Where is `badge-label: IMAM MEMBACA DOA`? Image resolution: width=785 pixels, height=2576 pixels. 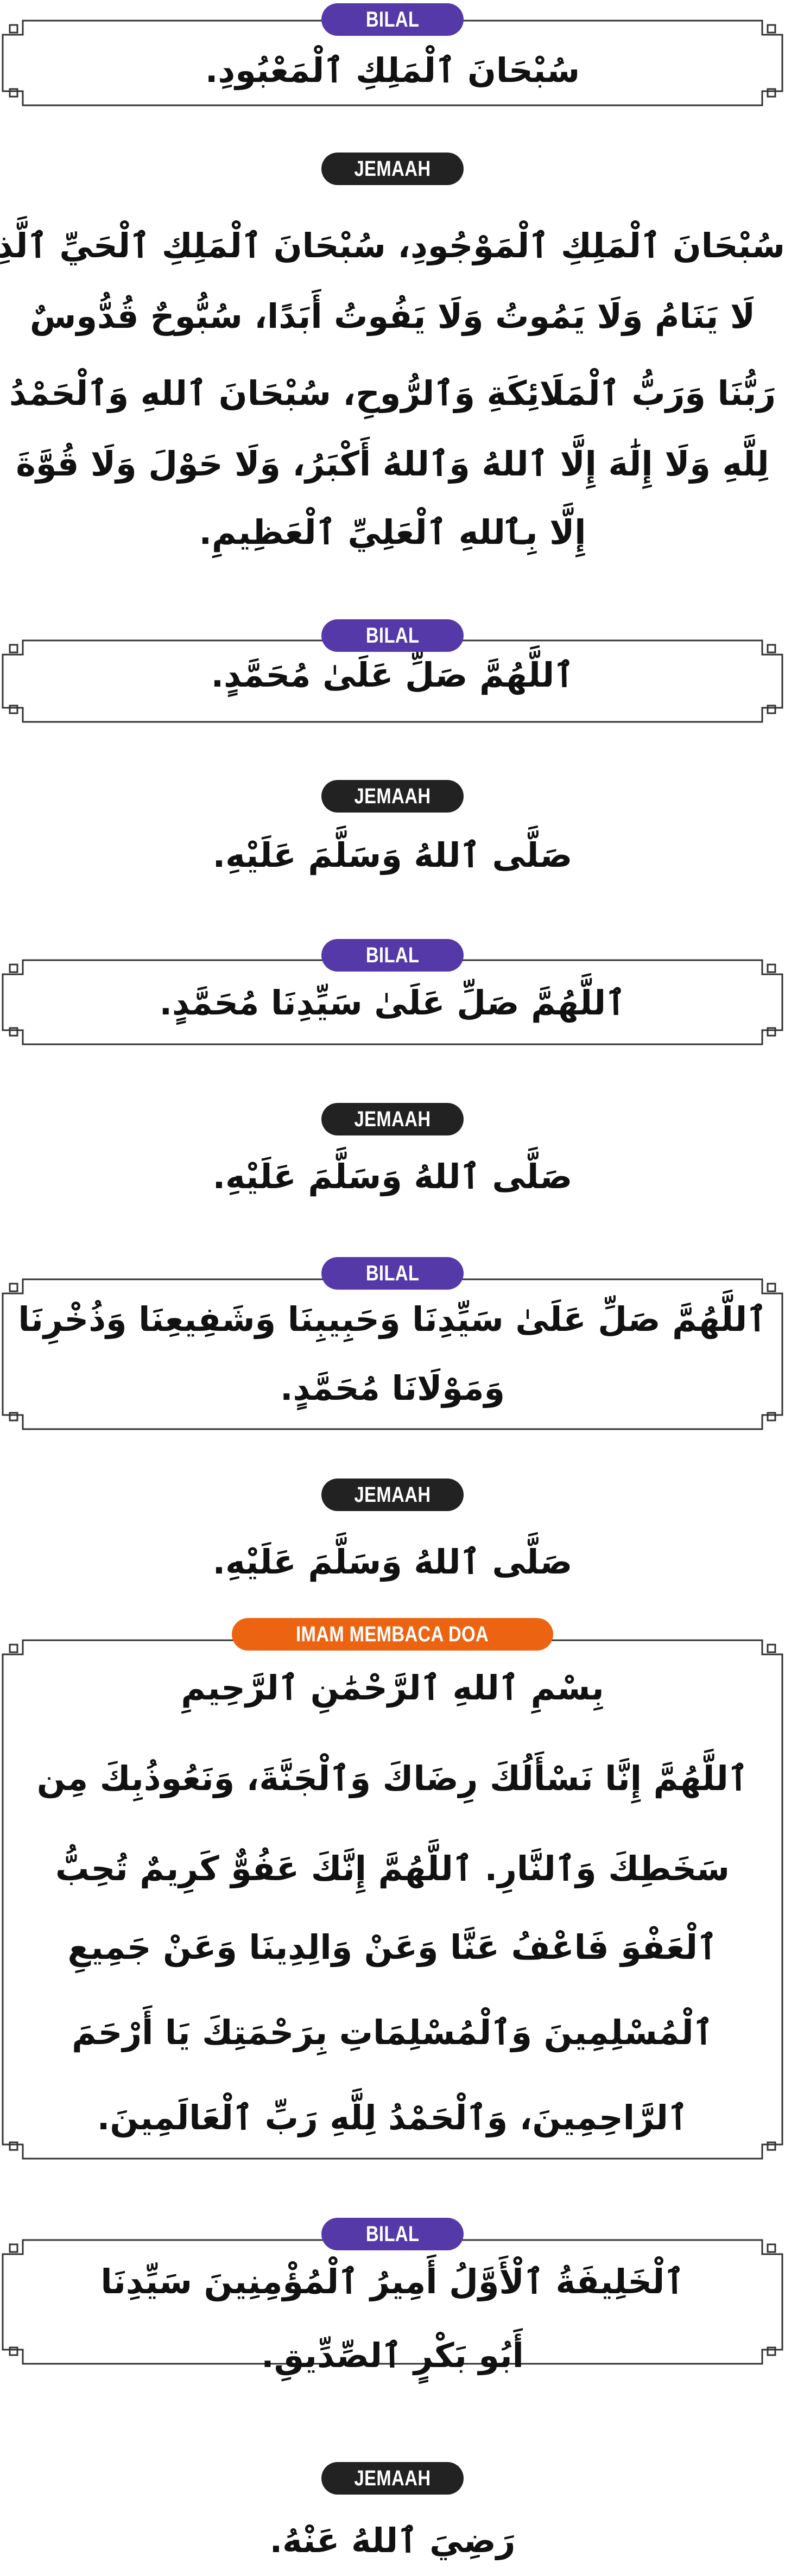
badge-label: IMAM MEMBACA DOA is located at coordinates (392, 1634).